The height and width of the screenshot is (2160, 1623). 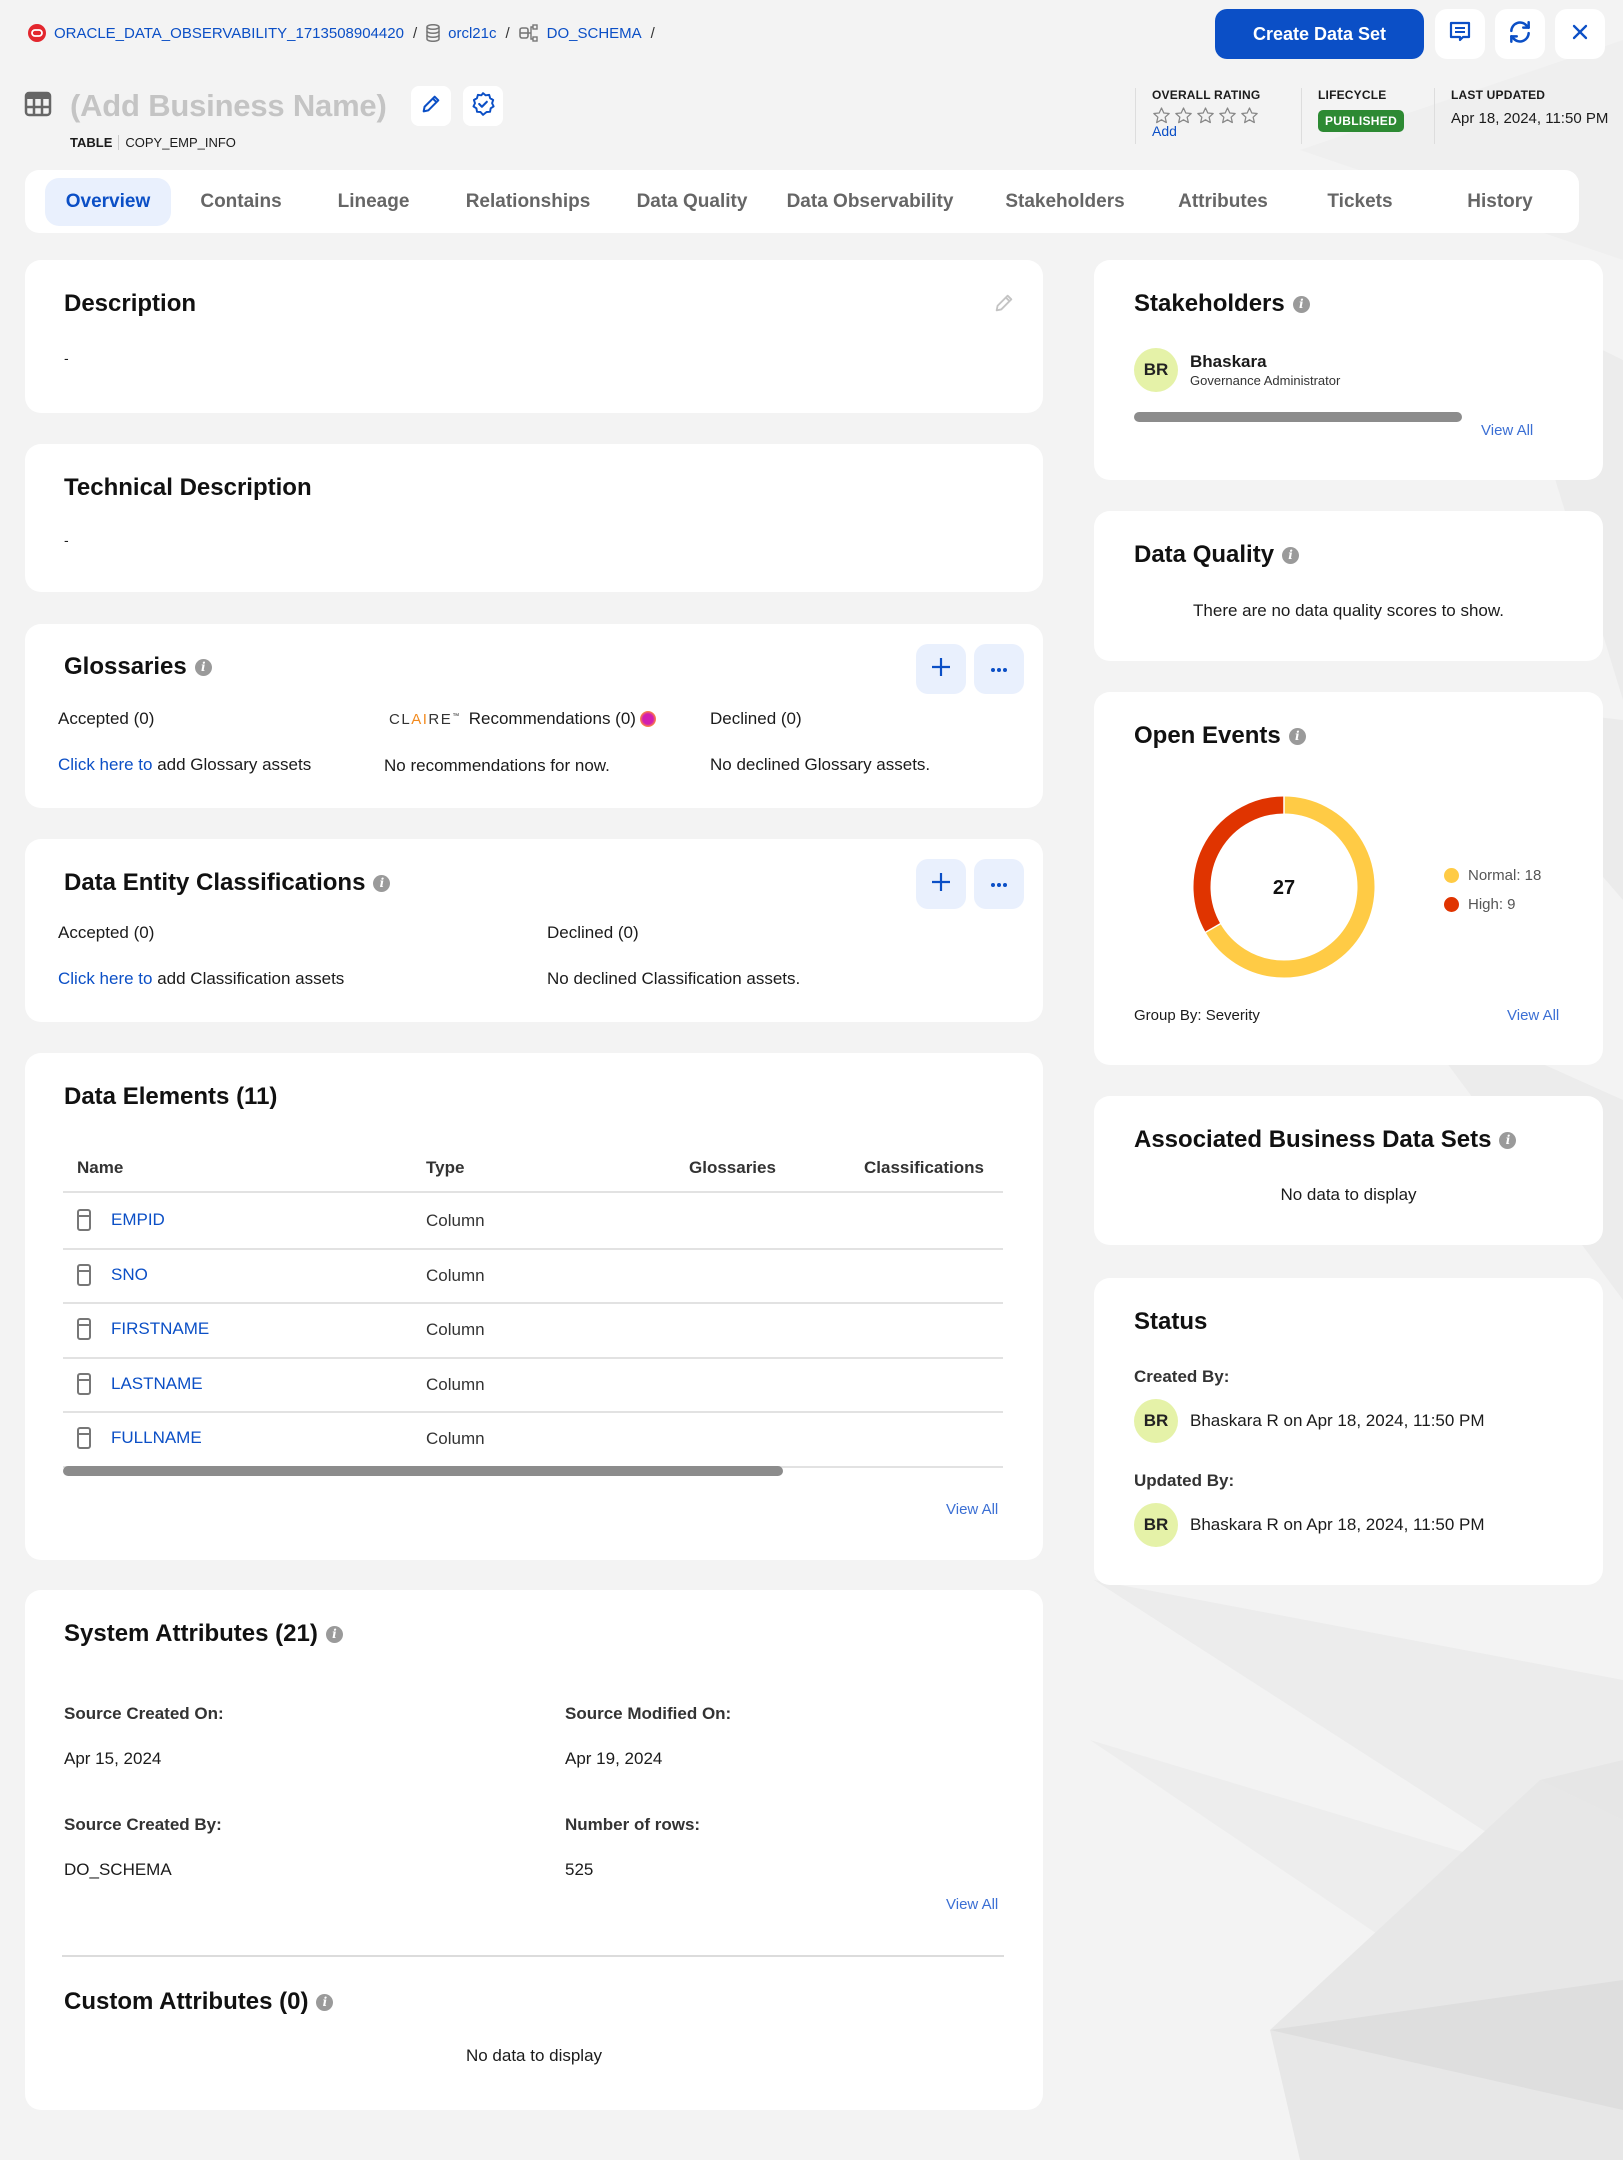 I want to click on refresh-button, so click(x=1520, y=34).